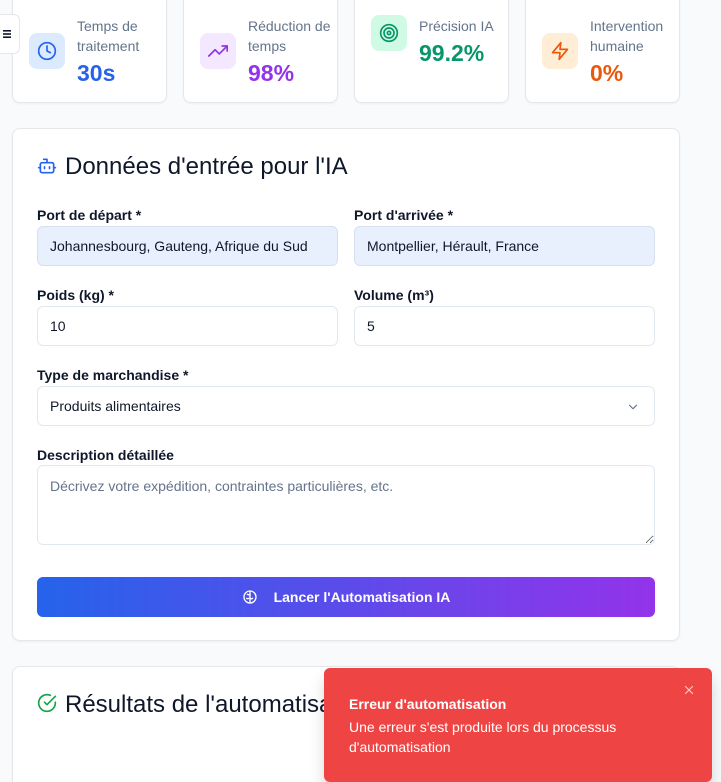 The height and width of the screenshot is (782, 721). What do you see at coordinates (404, 215) in the screenshot?
I see `arrival-label: Port d'arrivée *` at bounding box center [404, 215].